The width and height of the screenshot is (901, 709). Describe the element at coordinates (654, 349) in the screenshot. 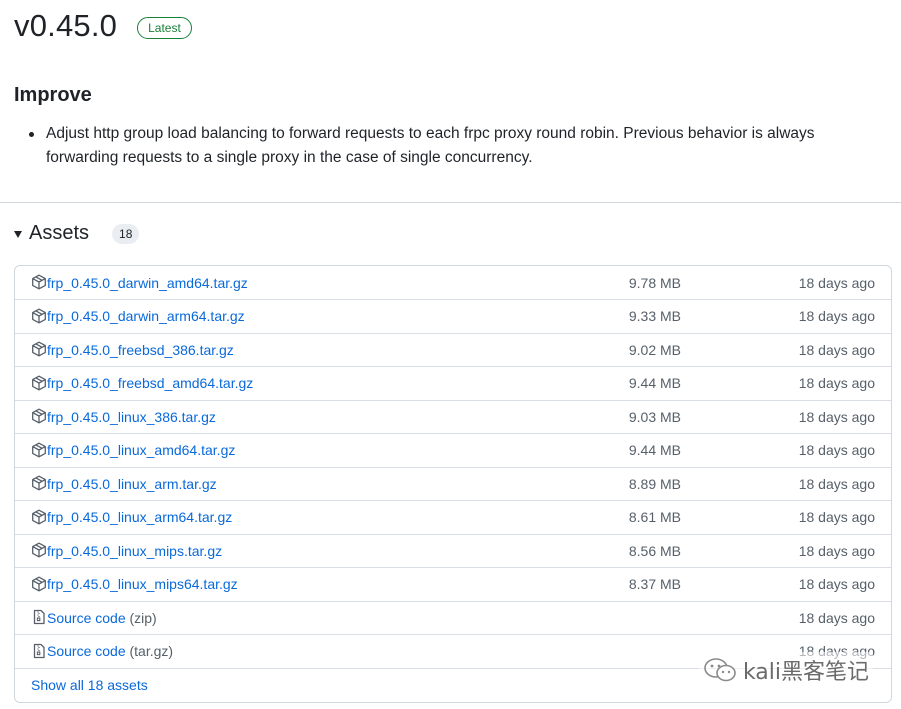

I see `asset-size: 9.02 MB` at that location.